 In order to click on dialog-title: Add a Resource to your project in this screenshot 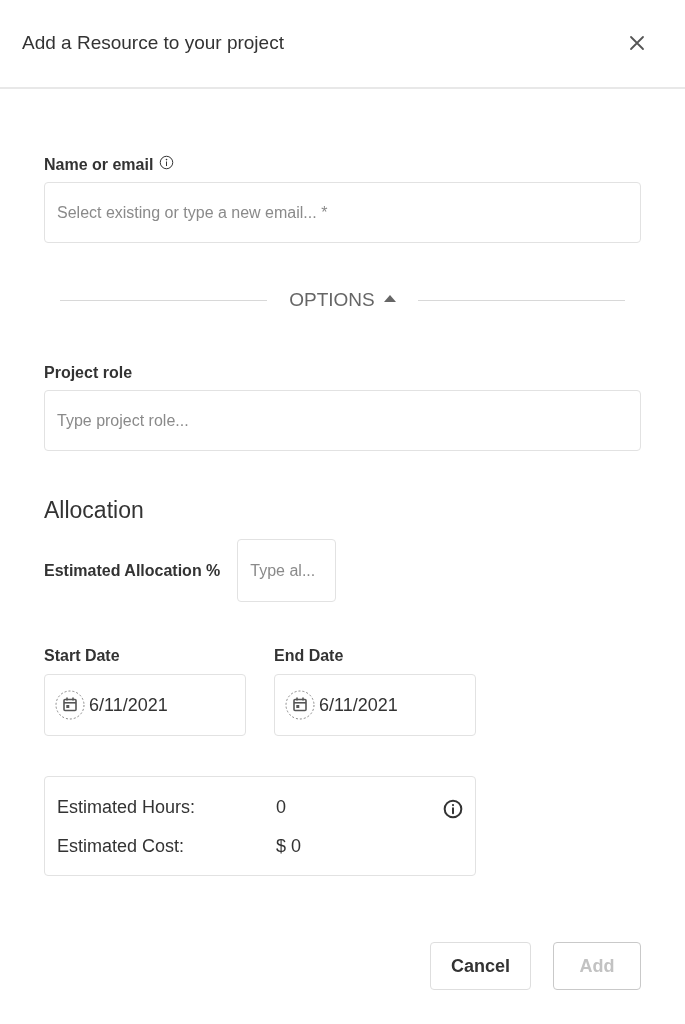, I will do `click(153, 42)`.